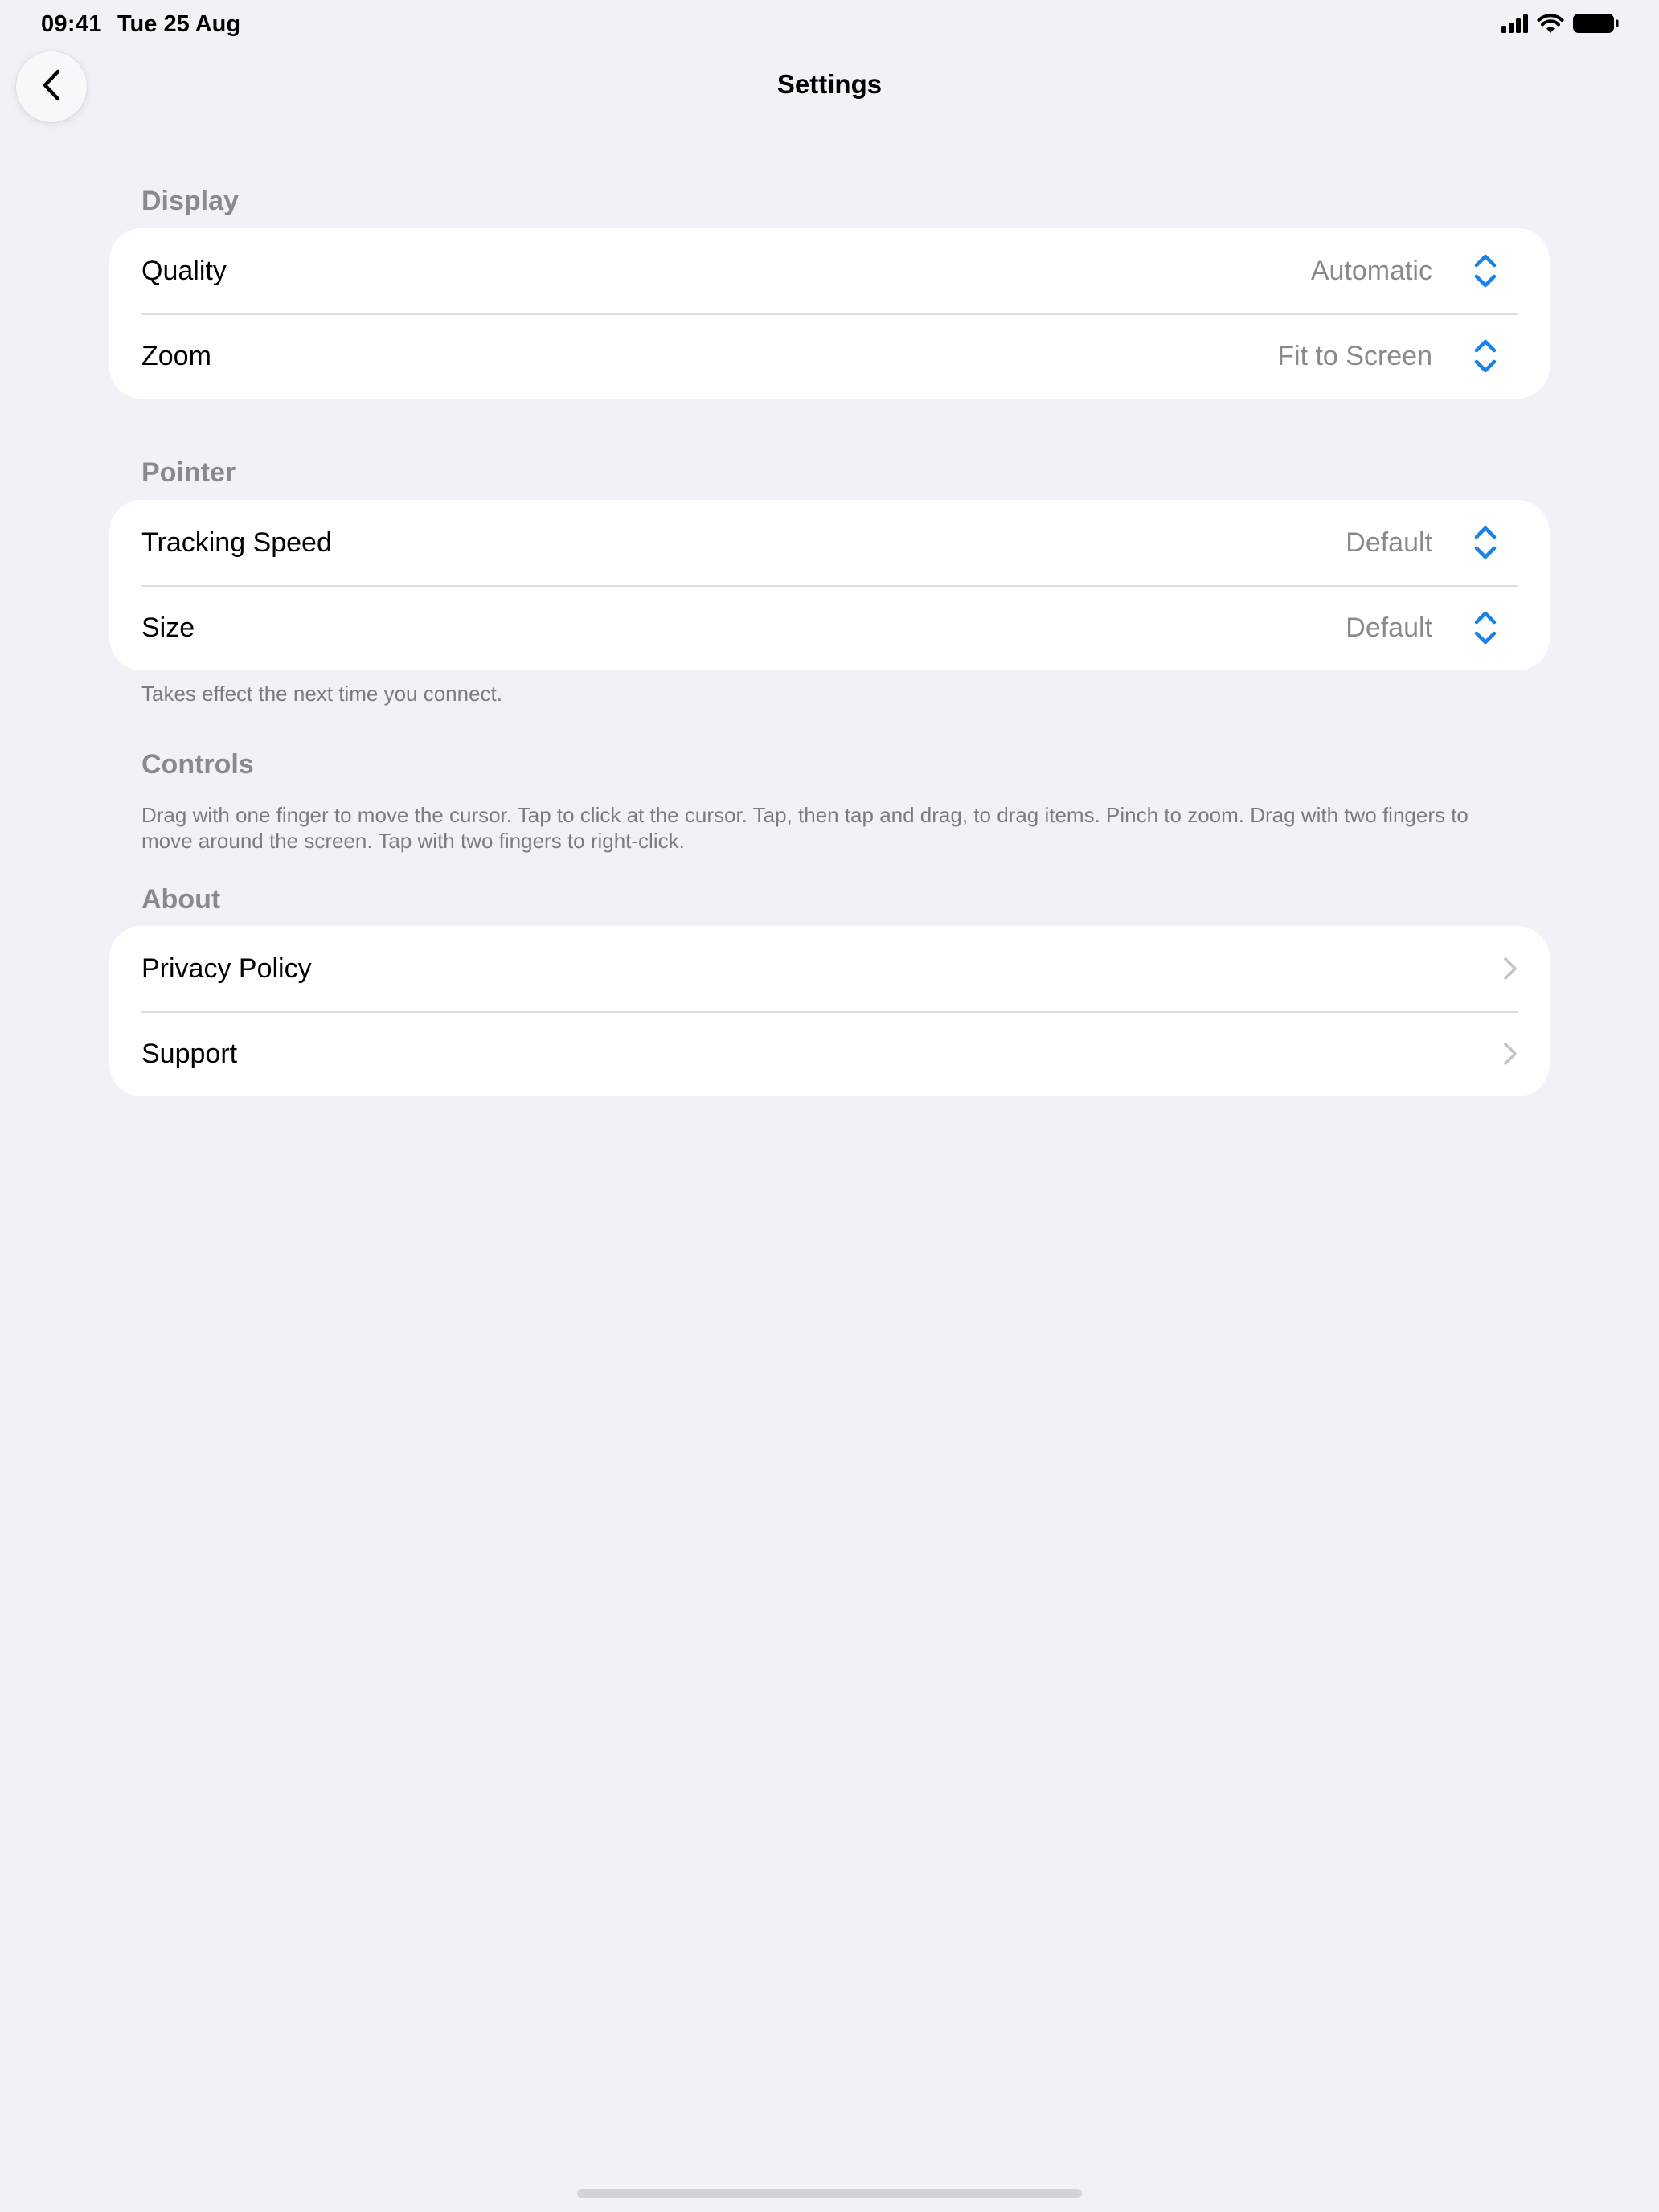  What do you see at coordinates (829, 542) in the screenshot?
I see `tracking-speed-row: Tracking Speed Default` at bounding box center [829, 542].